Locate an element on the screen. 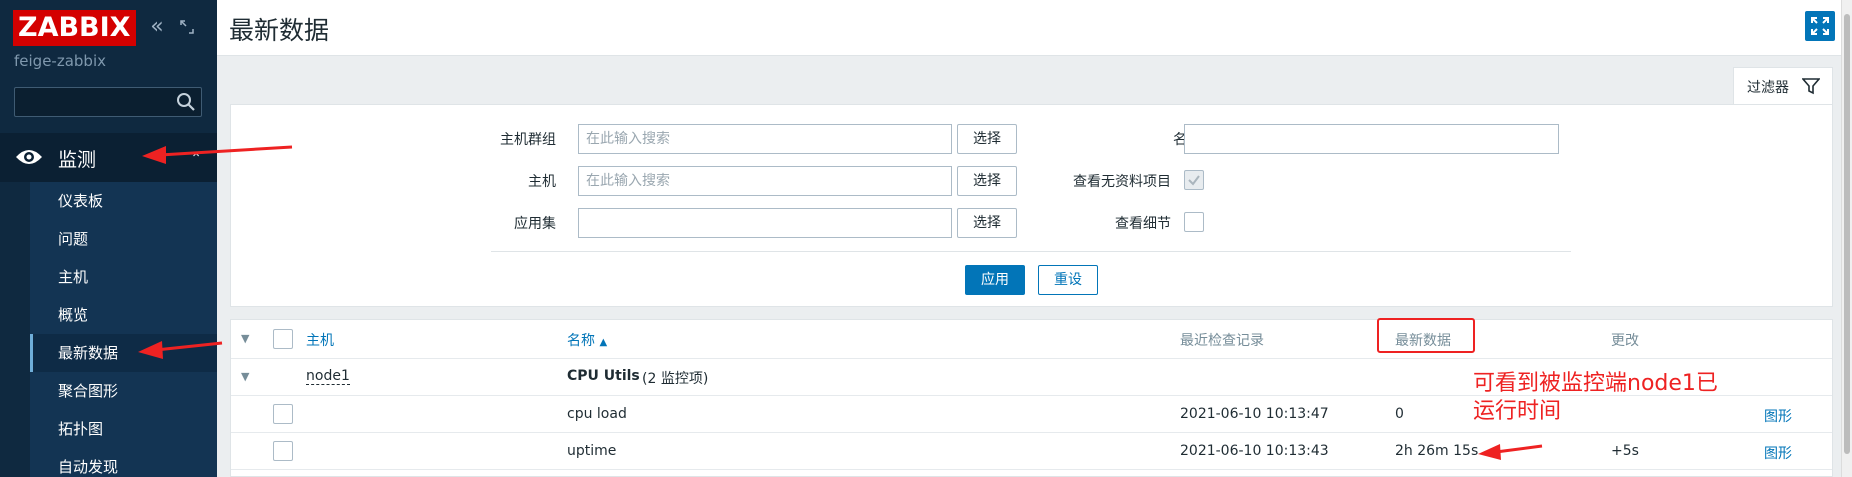  show-without-data-checkbox is located at coordinates (1194, 180).